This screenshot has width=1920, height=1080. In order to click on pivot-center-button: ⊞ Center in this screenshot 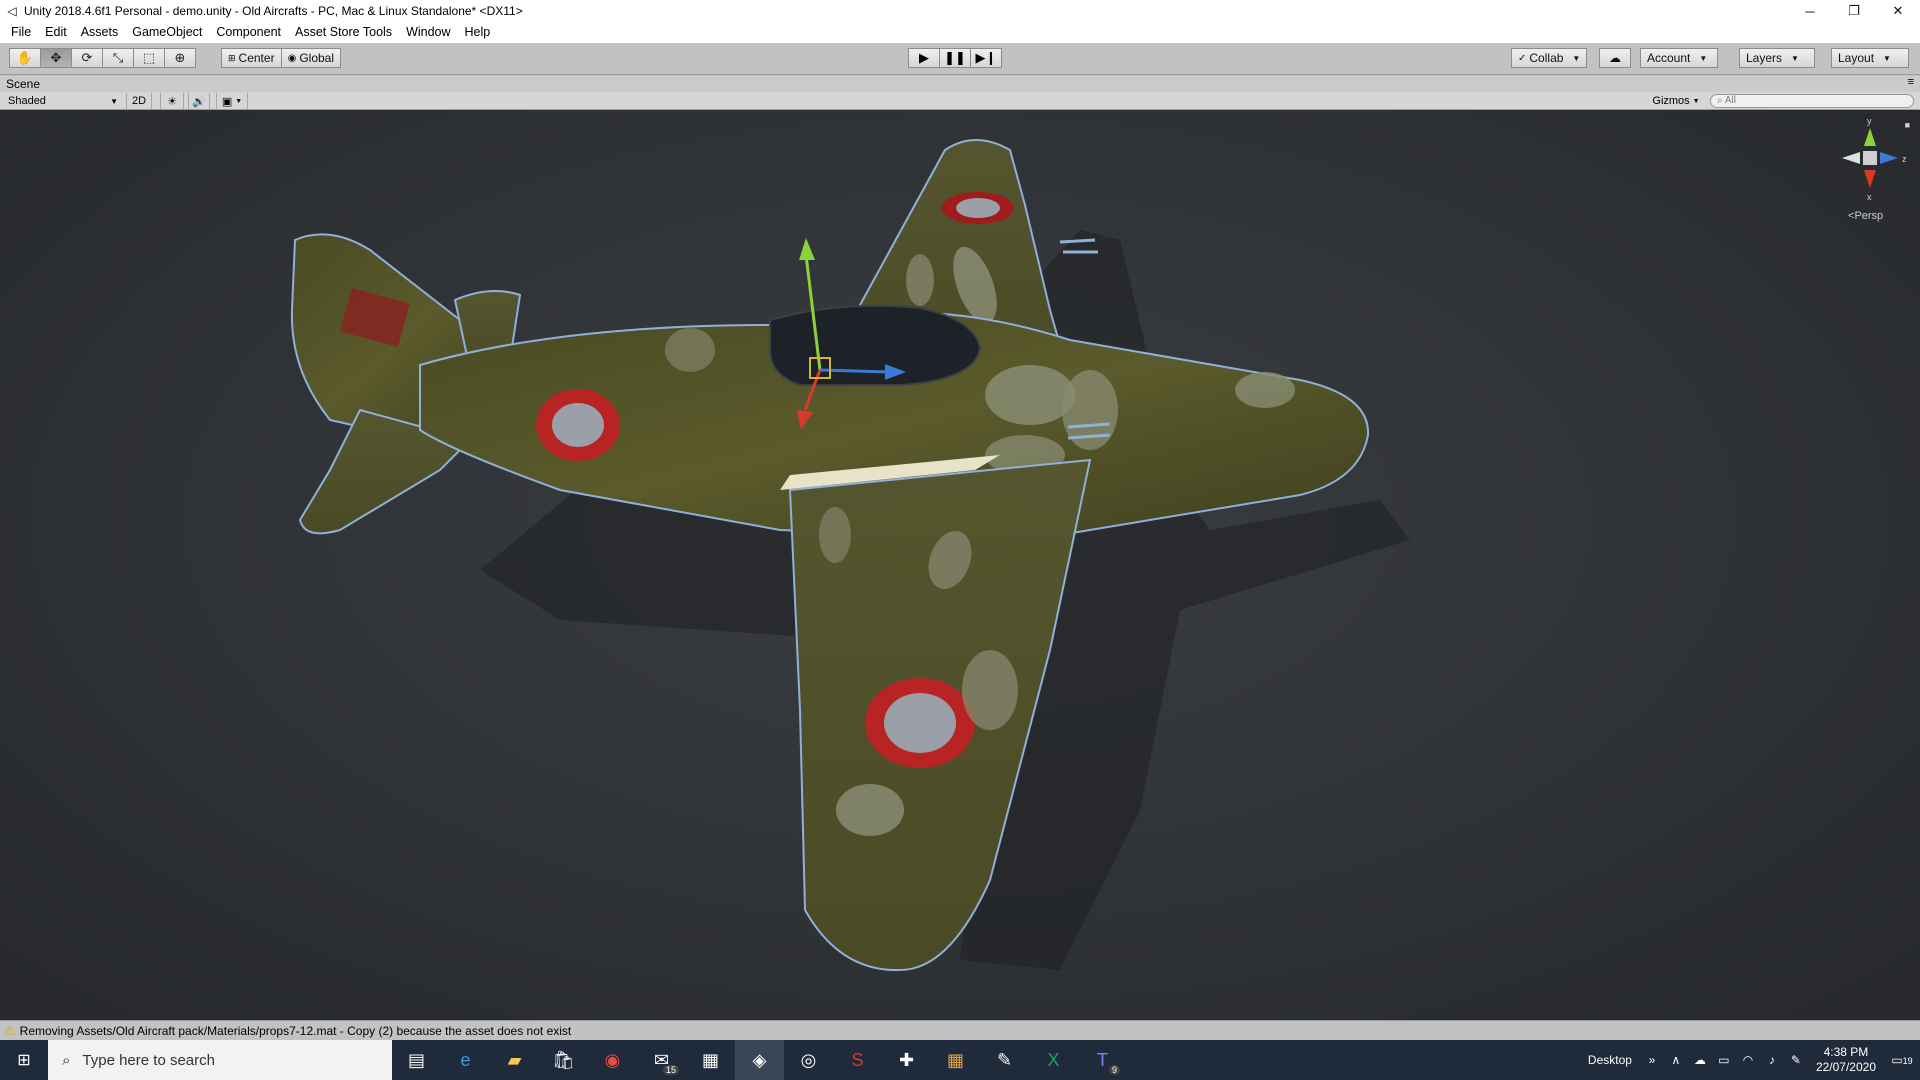, I will do `click(251, 58)`.